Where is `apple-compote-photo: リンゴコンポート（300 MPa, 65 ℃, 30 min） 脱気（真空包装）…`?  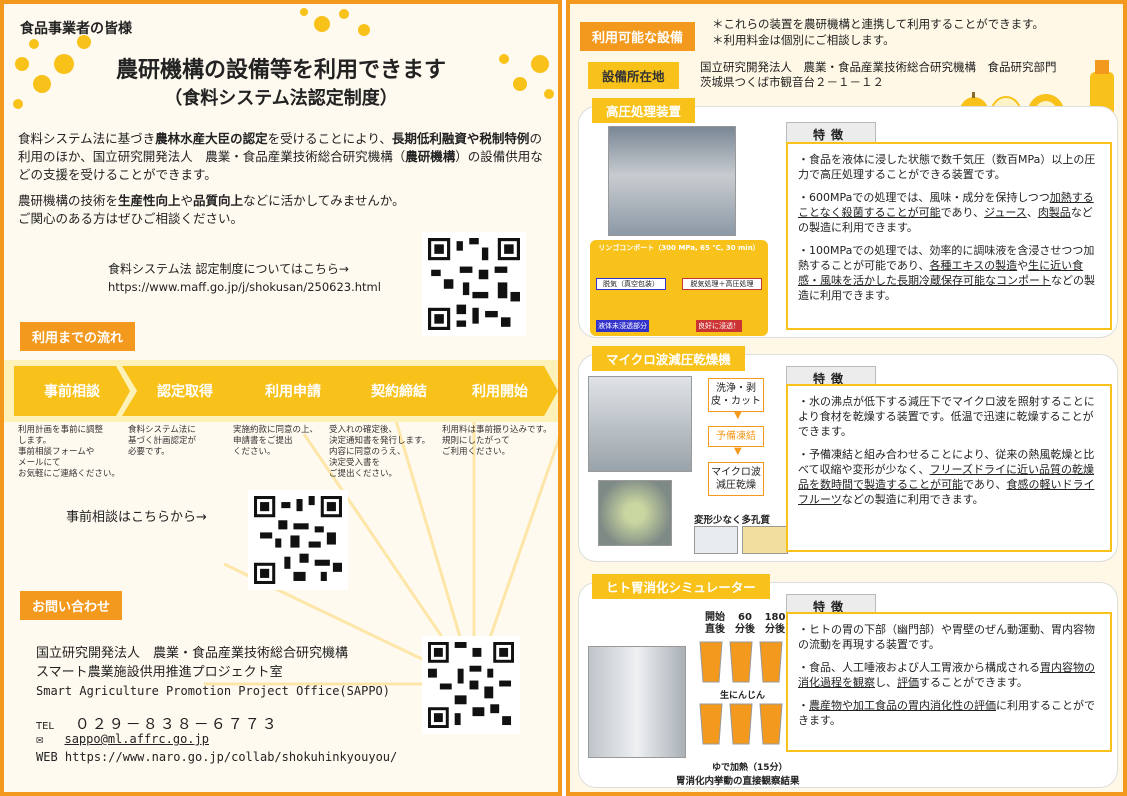 apple-compote-photo: リンゴコンポート（300 MPa, 65 ℃, 30 min） 脱気（真空包装）… is located at coordinates (679, 288).